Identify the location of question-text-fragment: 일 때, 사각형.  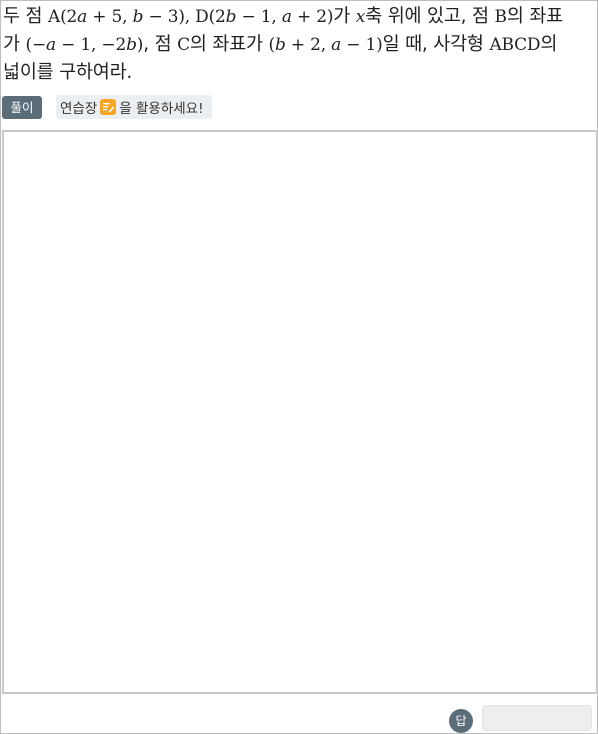
(436, 44).